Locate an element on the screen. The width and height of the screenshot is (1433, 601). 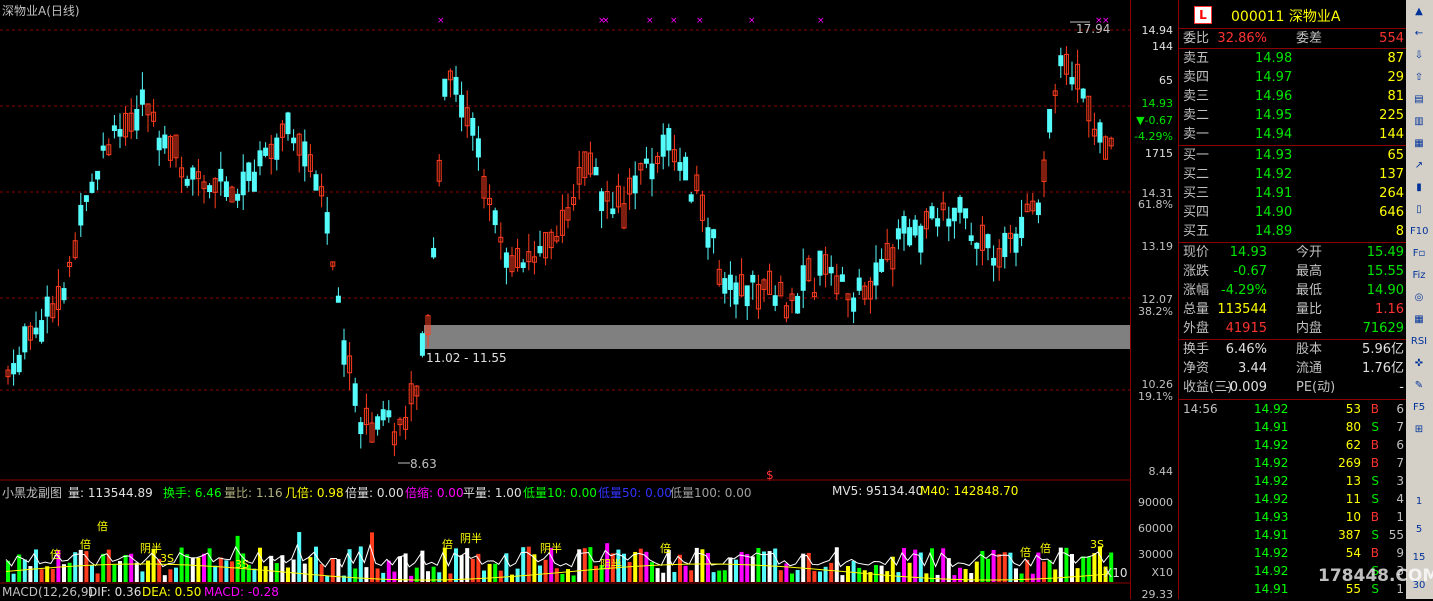
bid-label: 买五 is located at coordinates (1196, 231).